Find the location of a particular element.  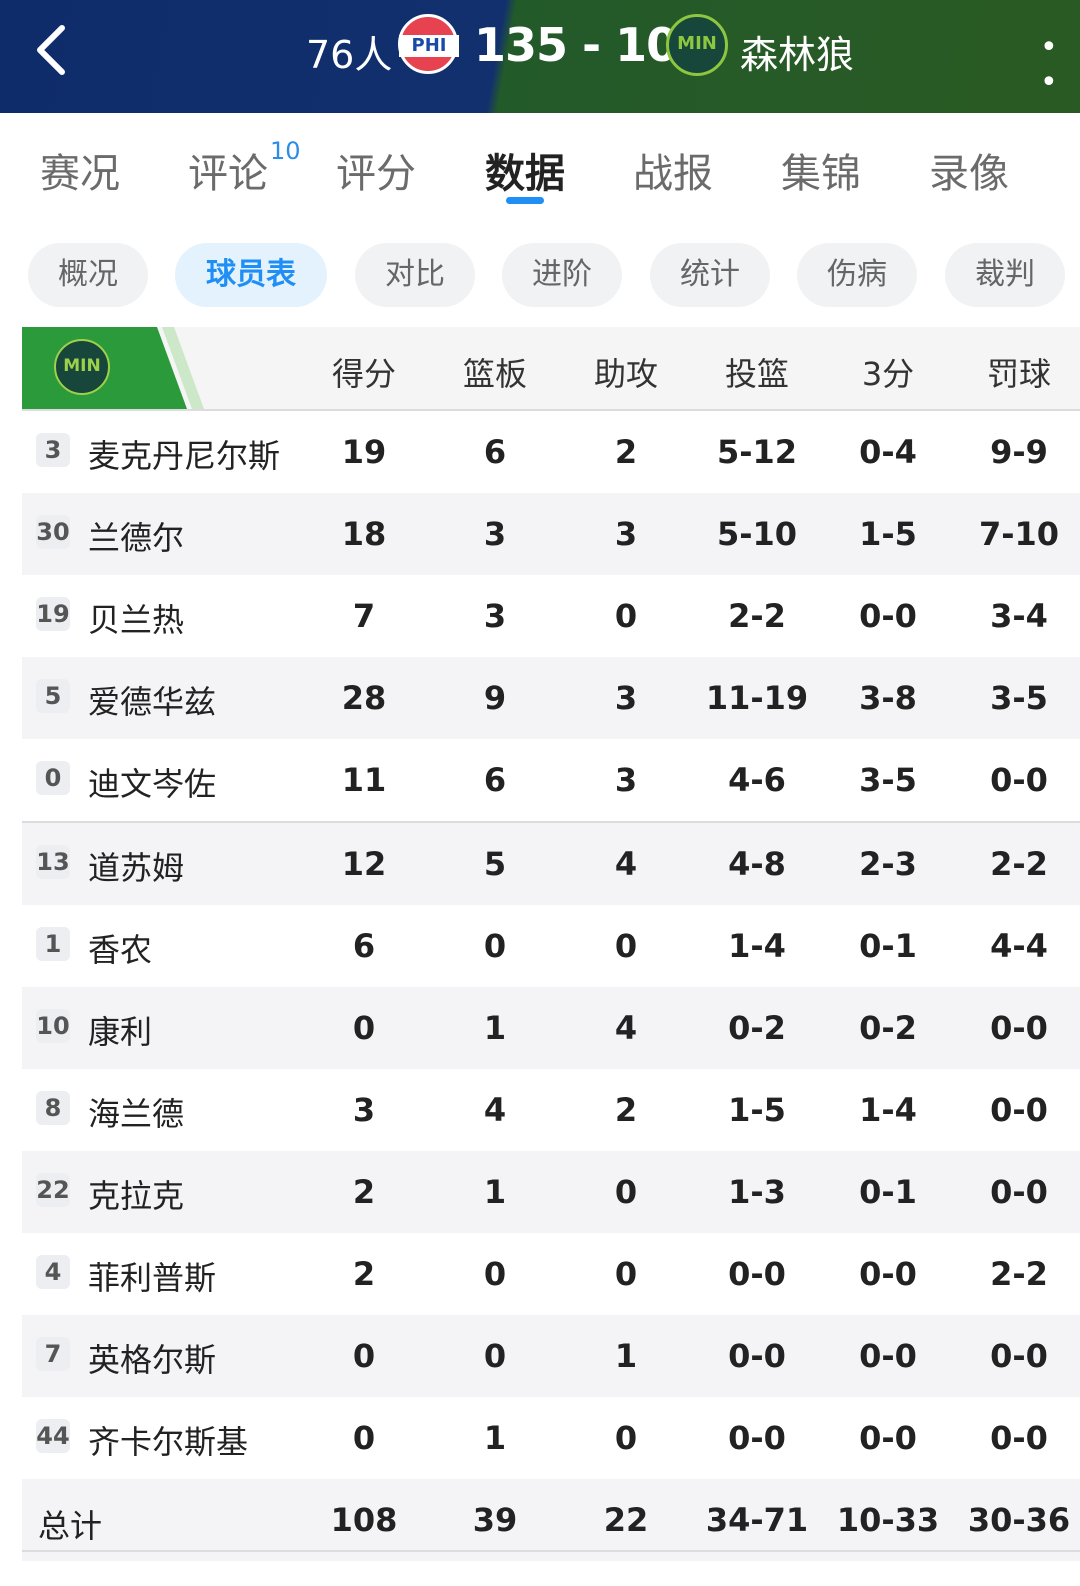

table-bottom-divider is located at coordinates (551, 1551).